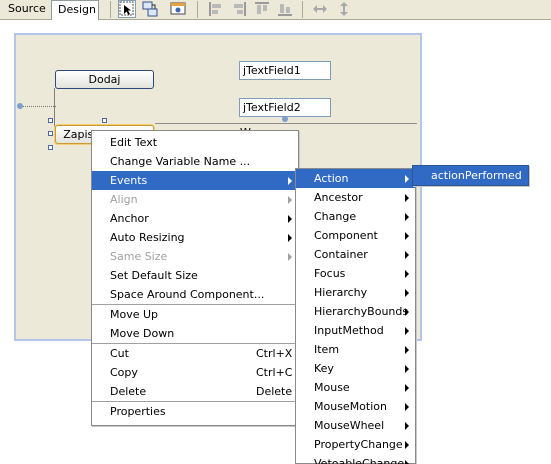  What do you see at coordinates (285, 9) in the screenshot?
I see `align-bottom-icon` at bounding box center [285, 9].